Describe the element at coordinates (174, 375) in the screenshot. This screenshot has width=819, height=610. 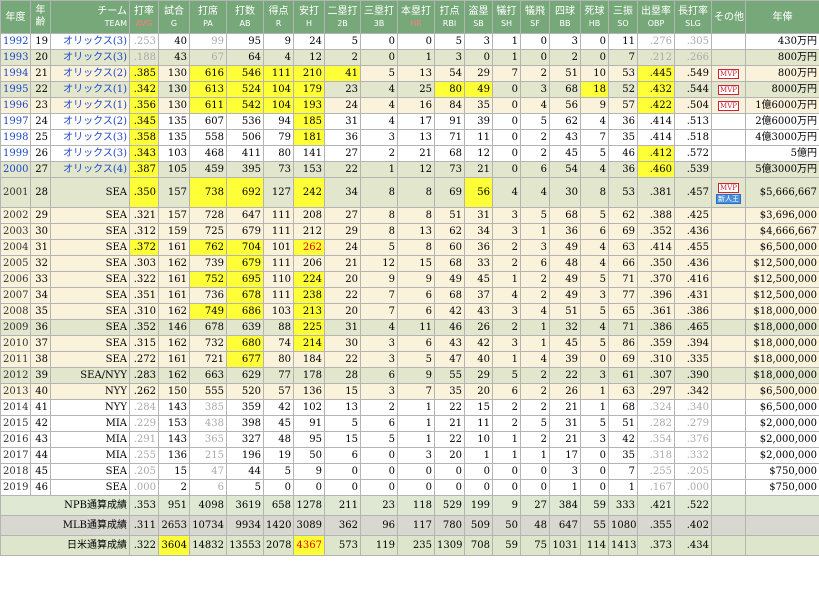
I see `stat-cell: 162` at that location.